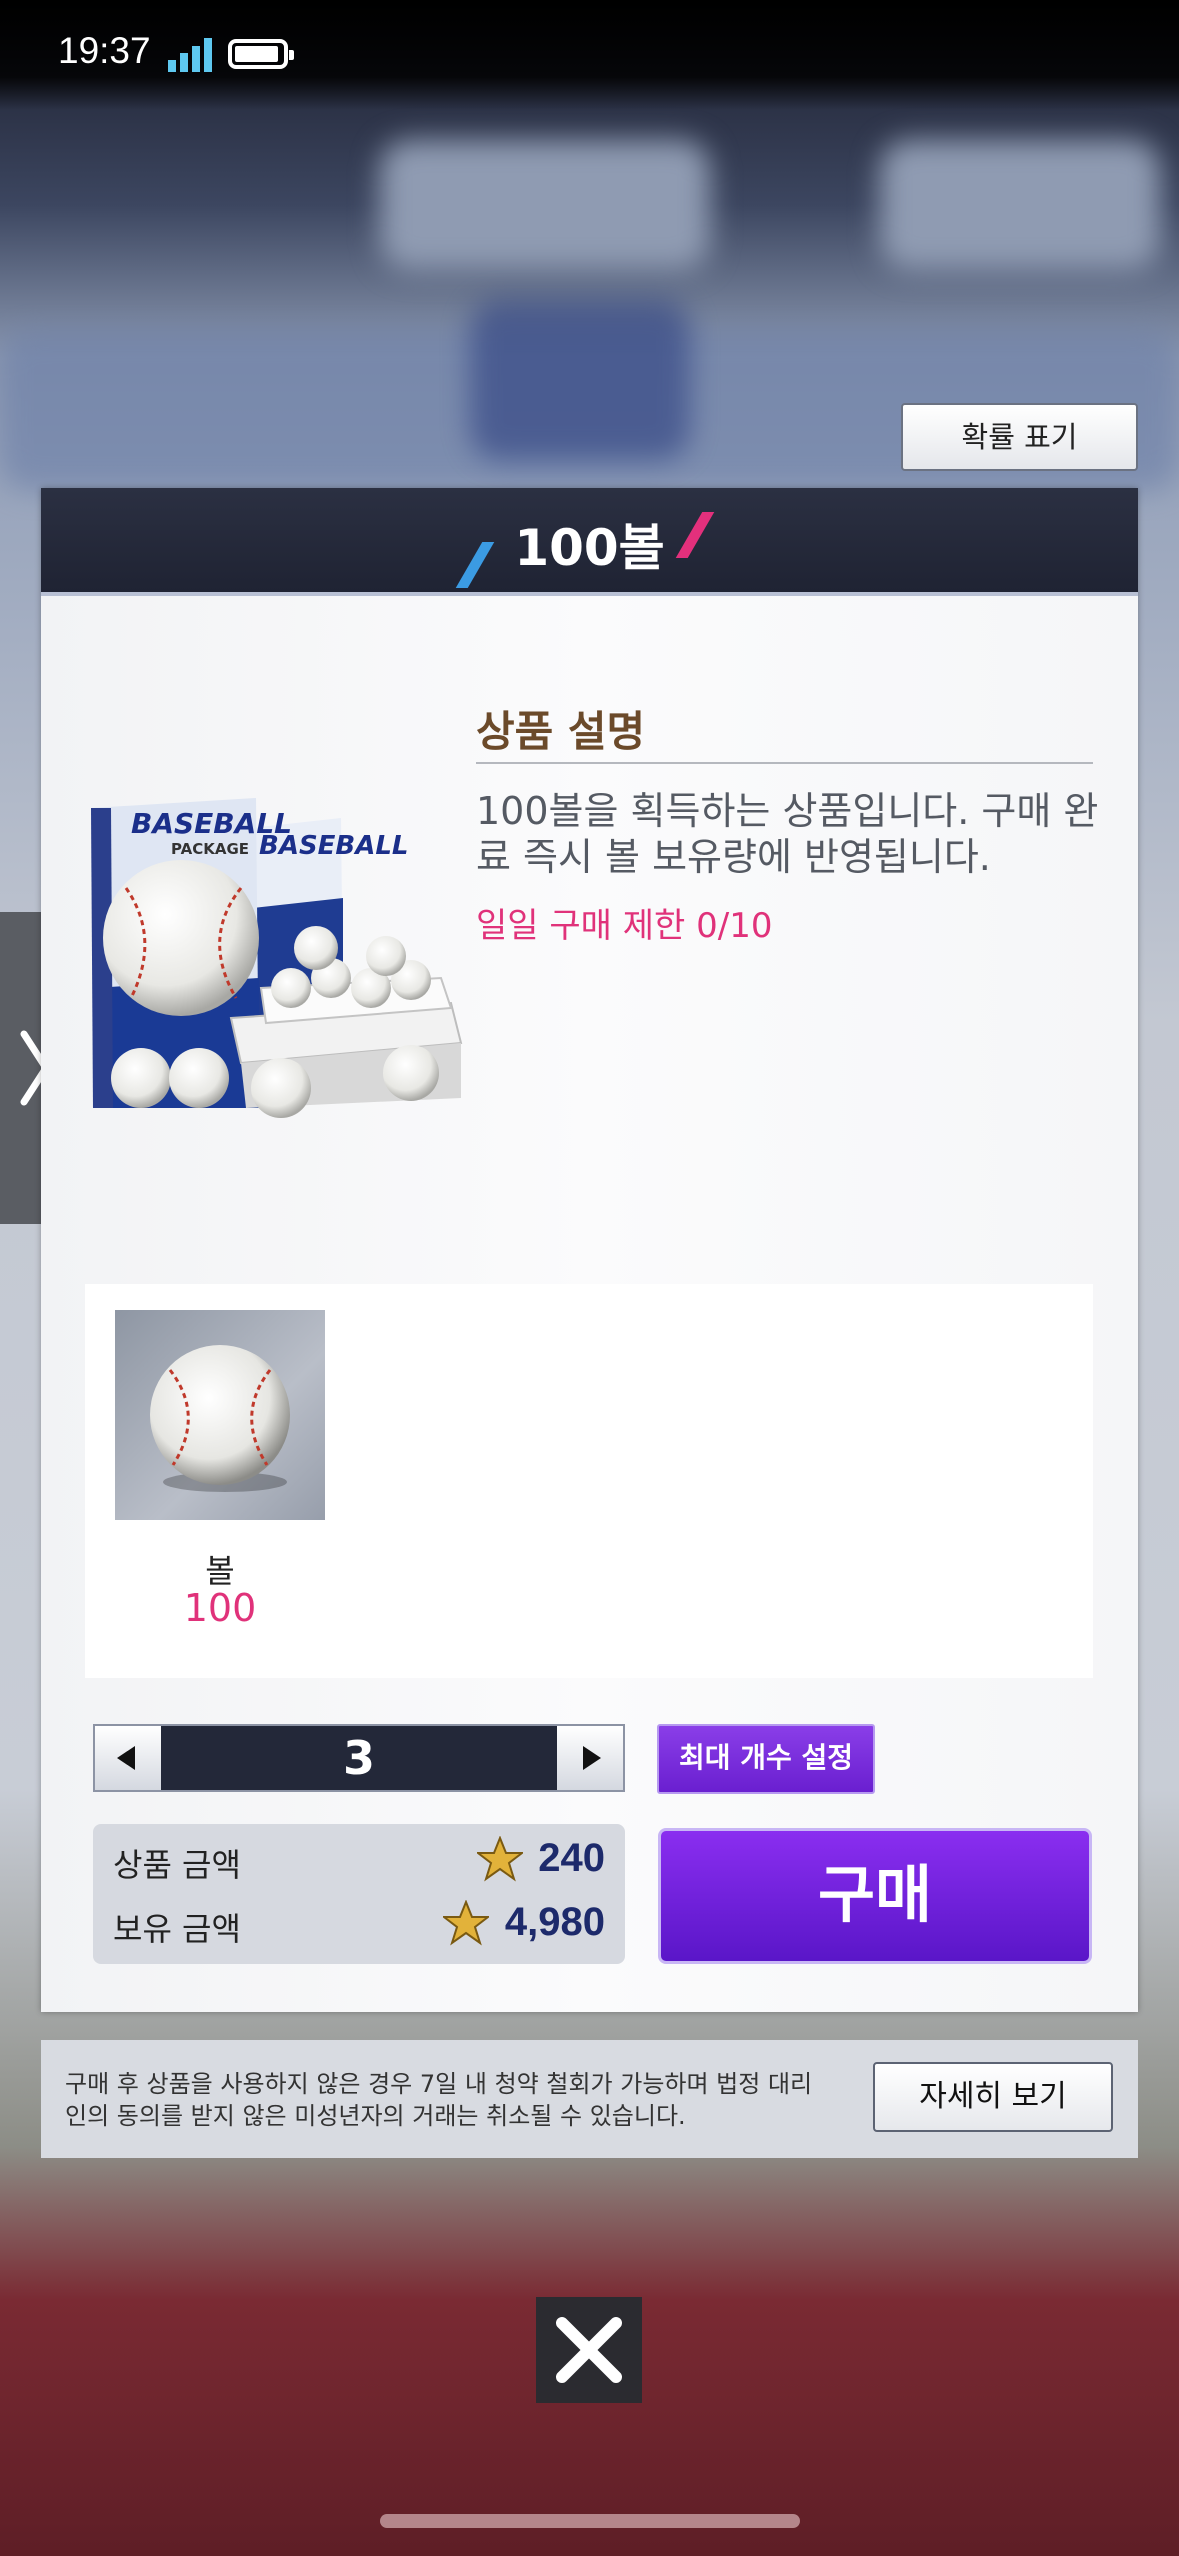  Describe the element at coordinates (261, 54) in the screenshot. I see `battery-icon` at that location.